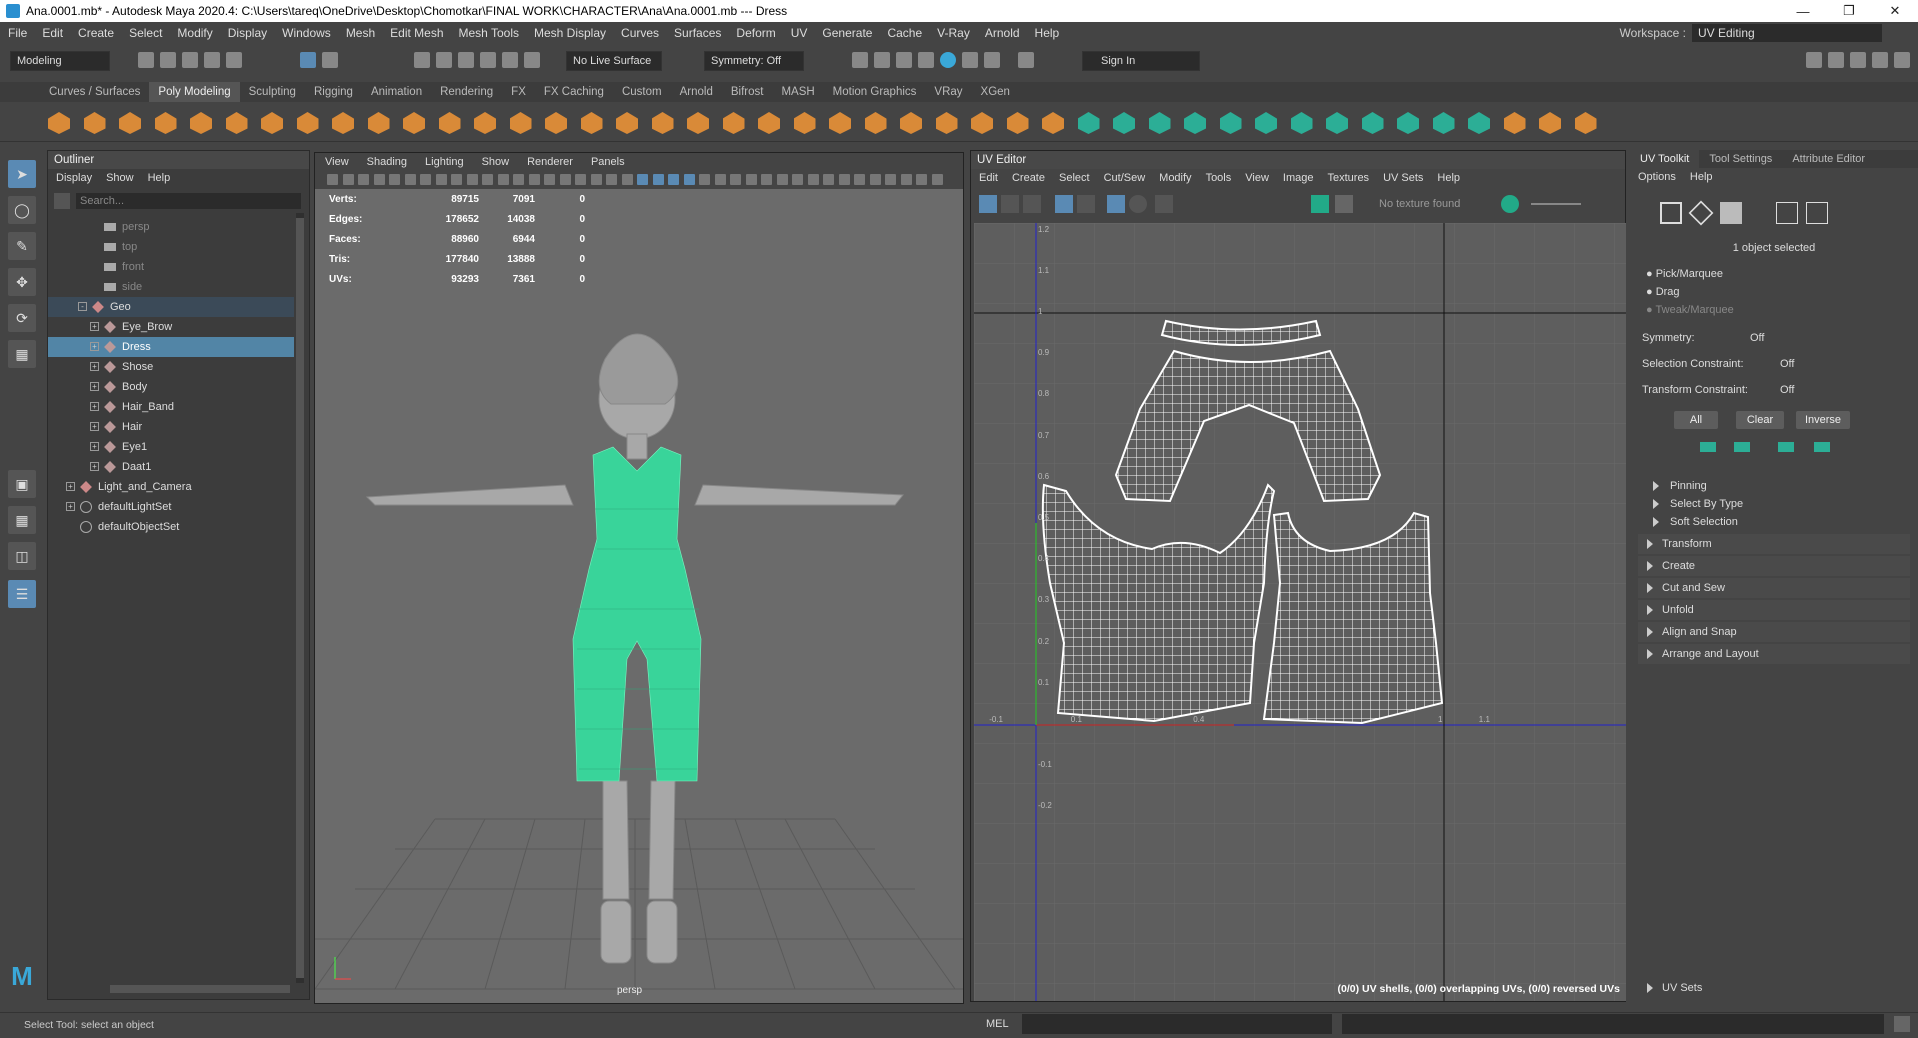 This screenshot has width=1918, height=1038. What do you see at coordinates (1742, 447) in the screenshot?
I see `shrink-selection-icon` at bounding box center [1742, 447].